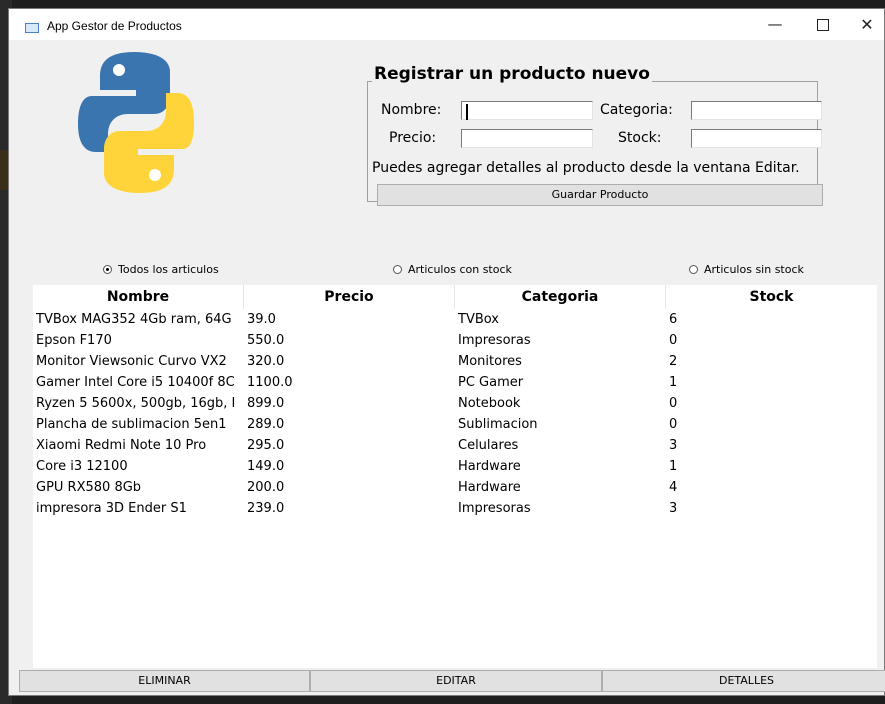 The image size is (885, 704). I want to click on nombre-label: Nombre:, so click(411, 110).